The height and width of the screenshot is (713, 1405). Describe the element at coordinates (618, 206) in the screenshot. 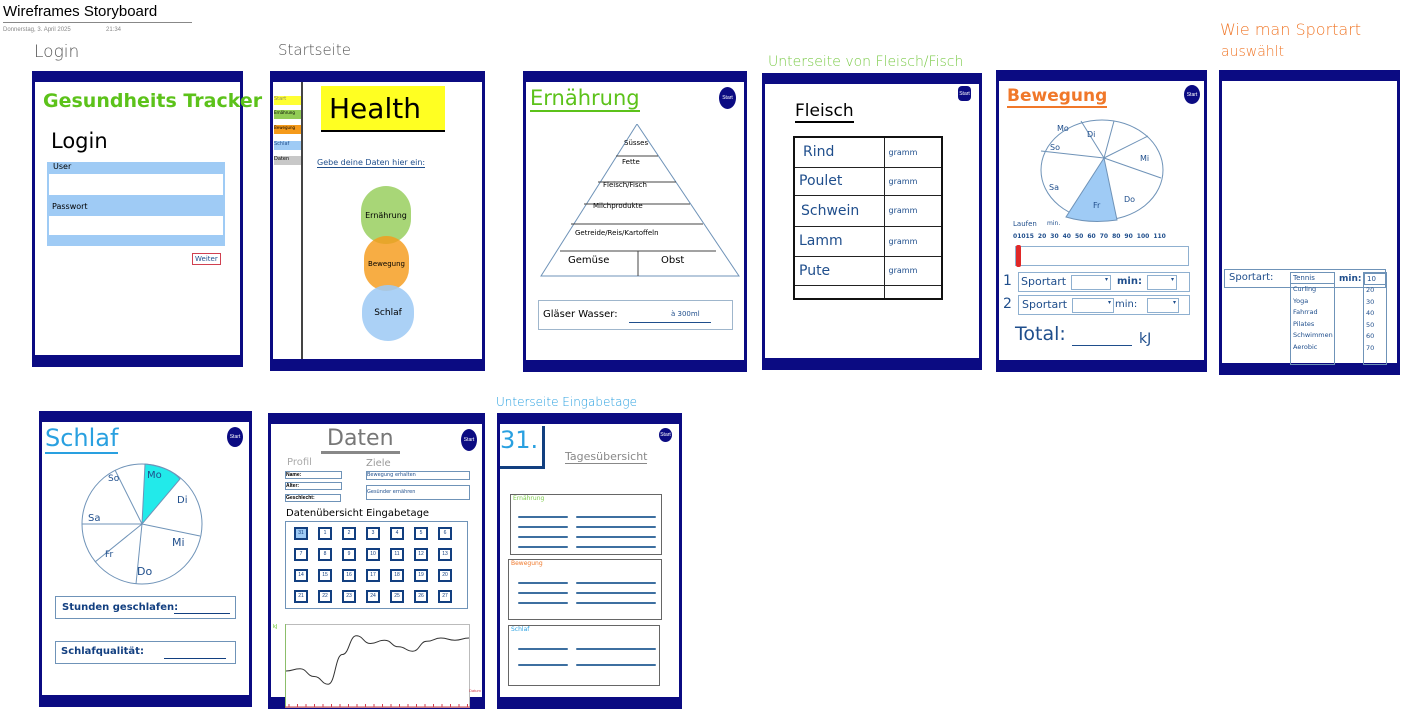

I see `pyramid-milchprodukte: Milchprodukte` at that location.